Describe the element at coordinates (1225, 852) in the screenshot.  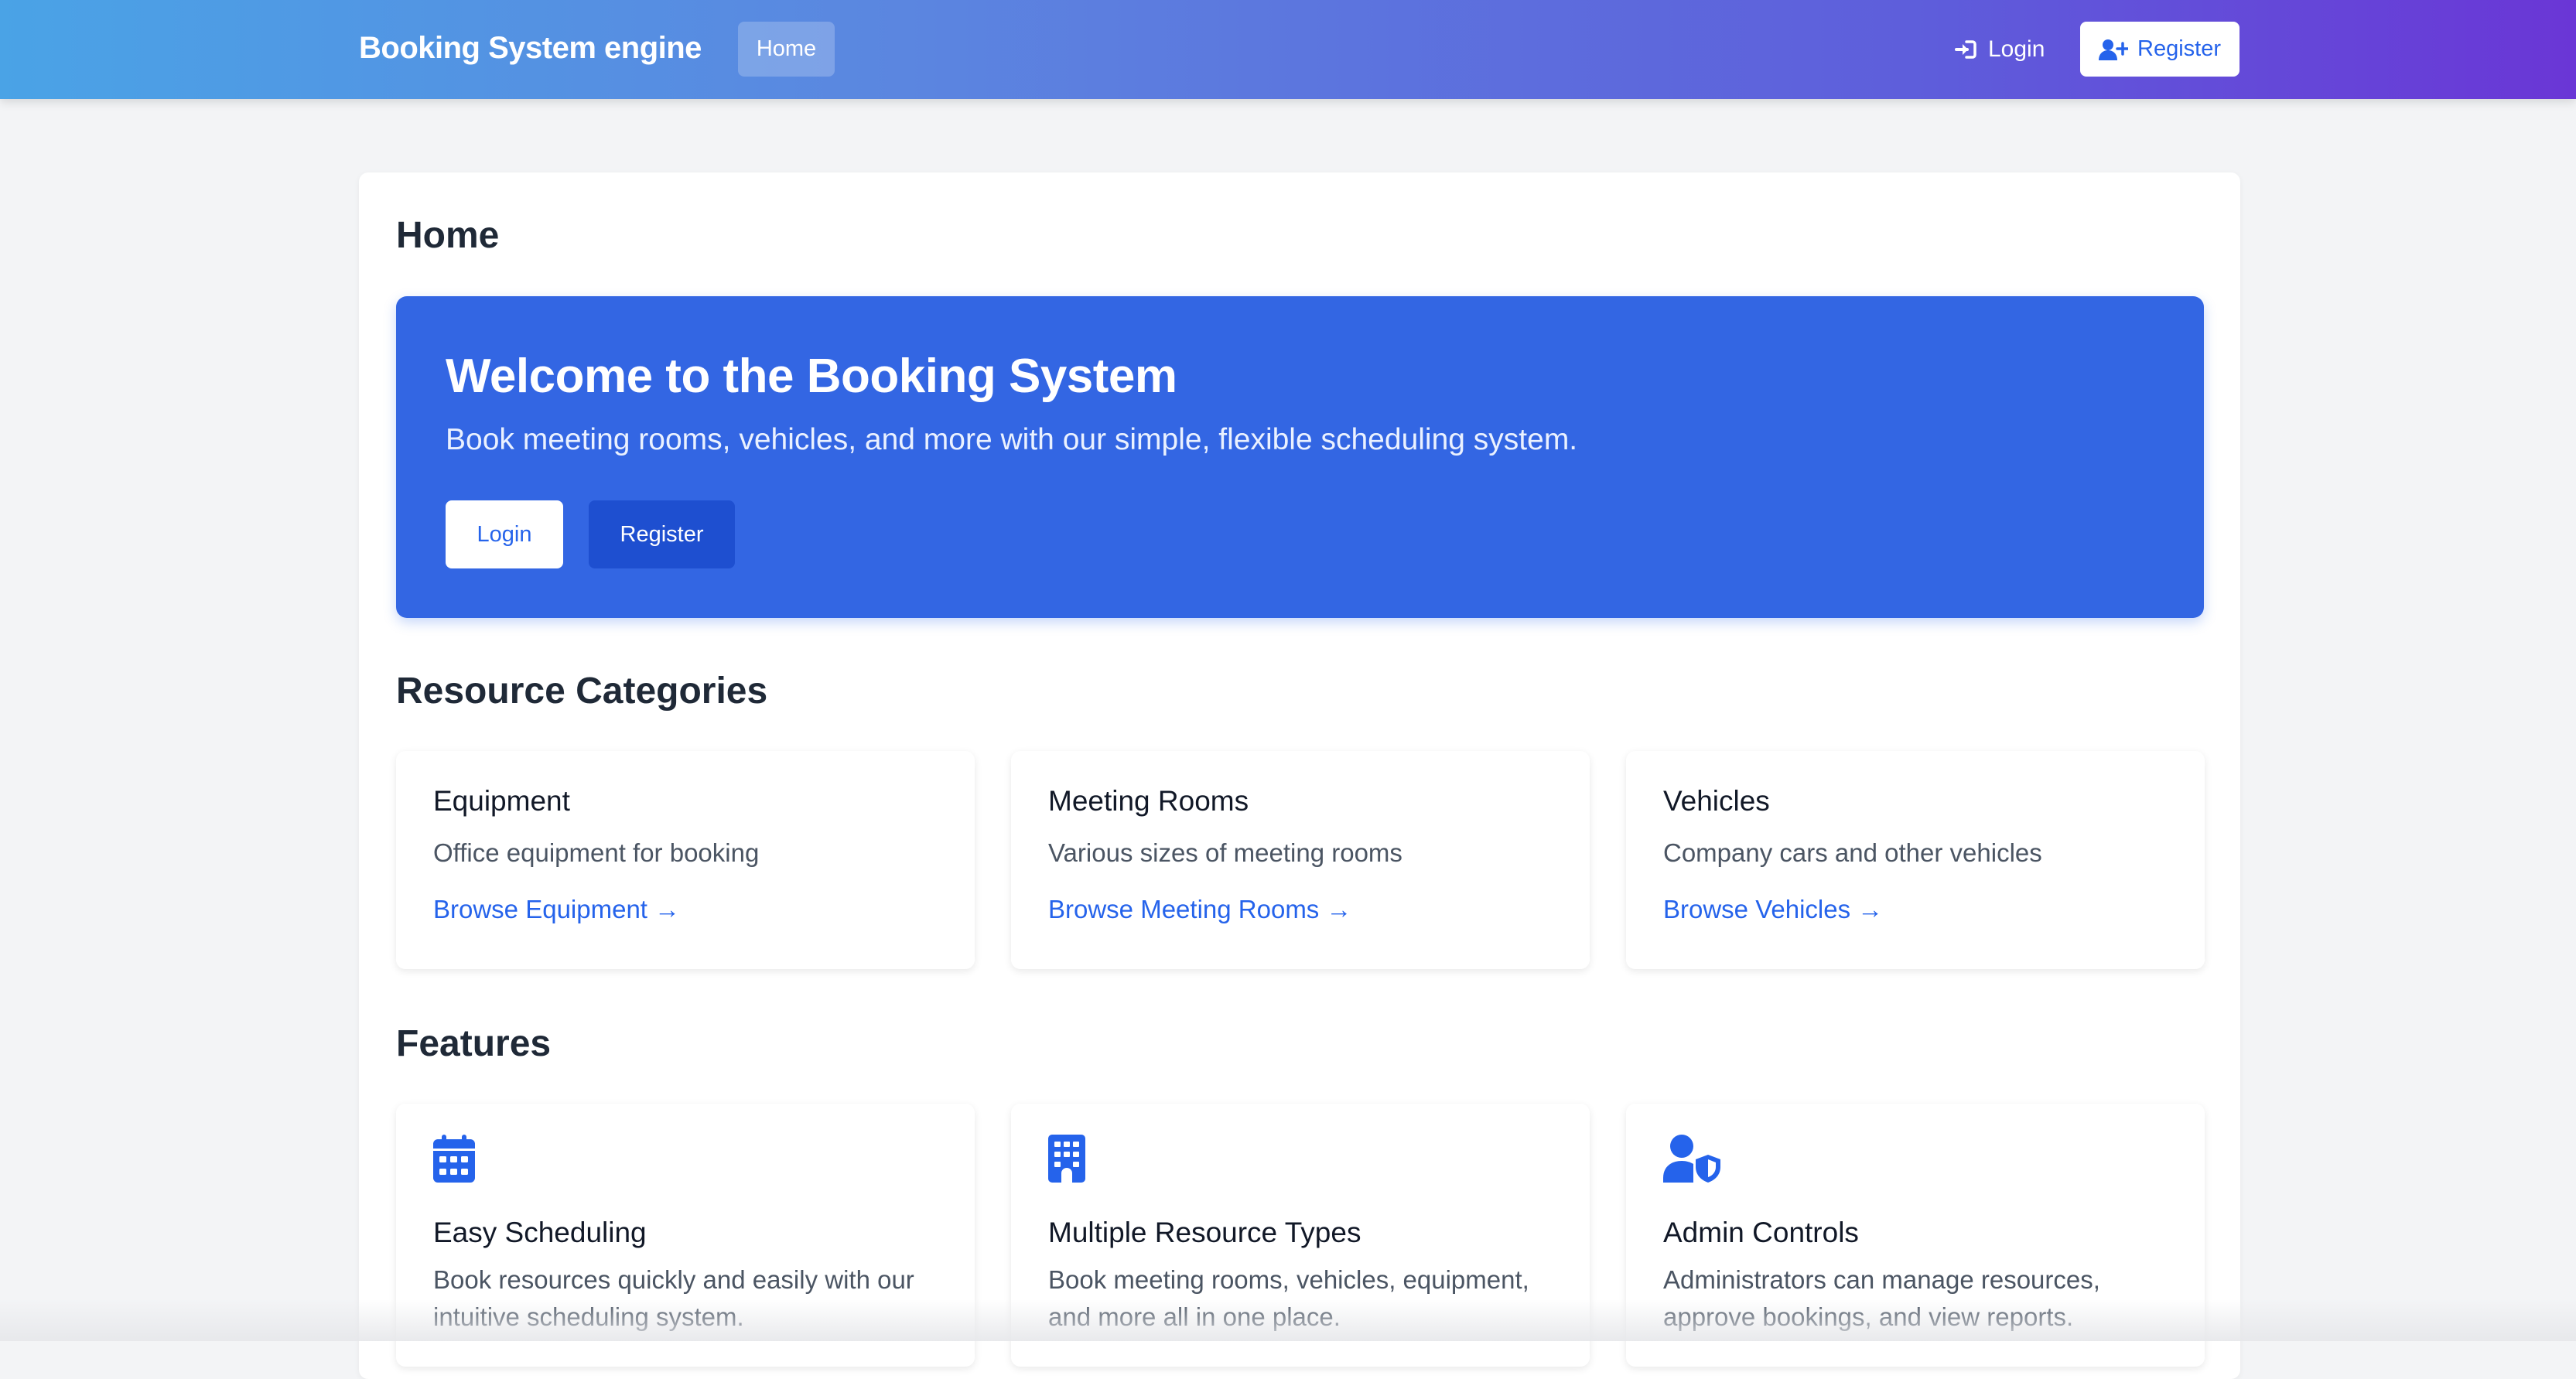
I see `category-description: Various sizes of meeting rooms` at that location.